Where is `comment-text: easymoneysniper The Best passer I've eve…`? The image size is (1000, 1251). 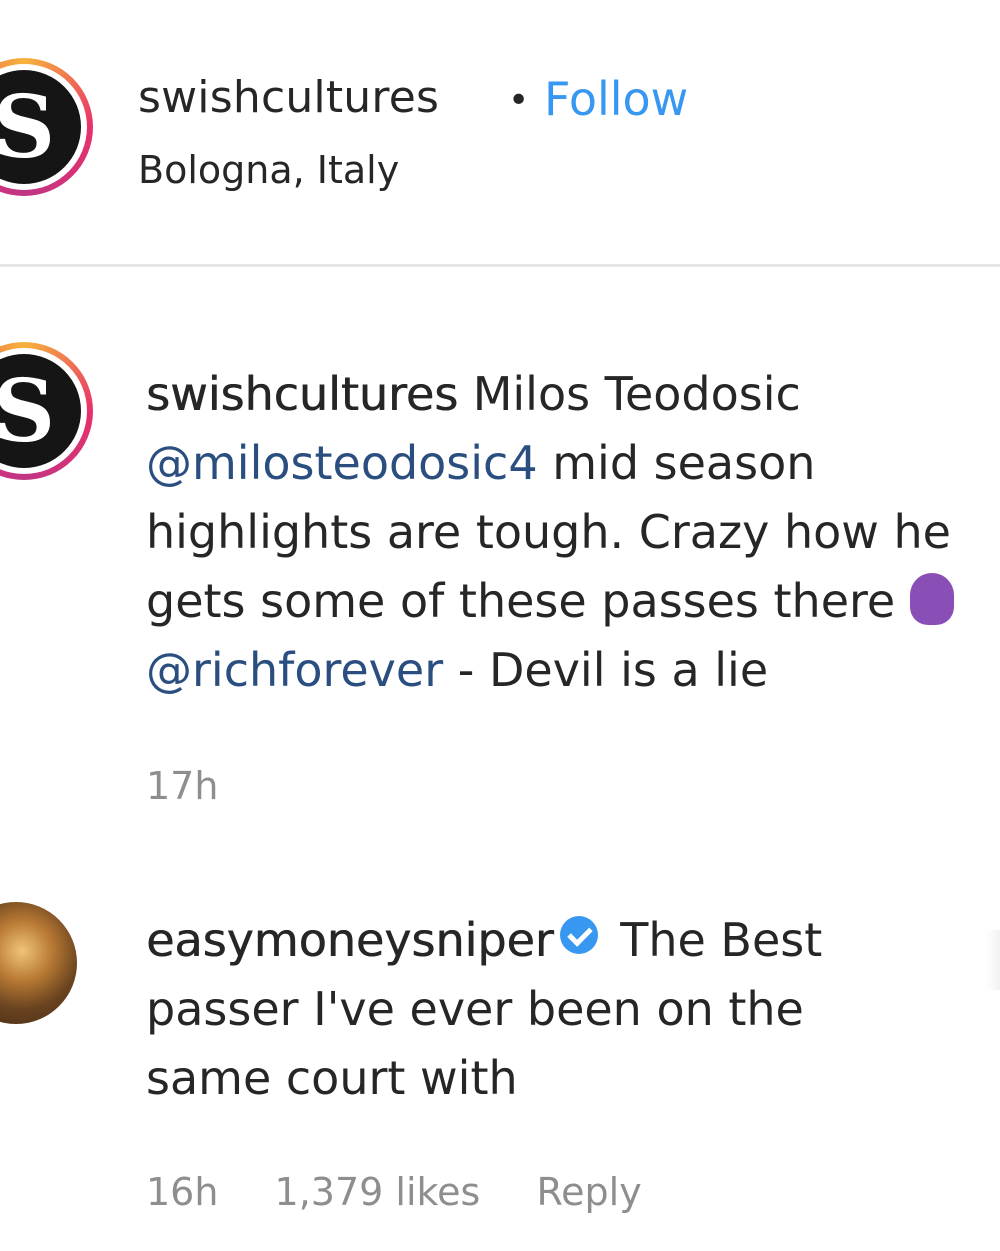
comment-text: easymoneysniper The Best passer I've eve… is located at coordinates (484, 1009).